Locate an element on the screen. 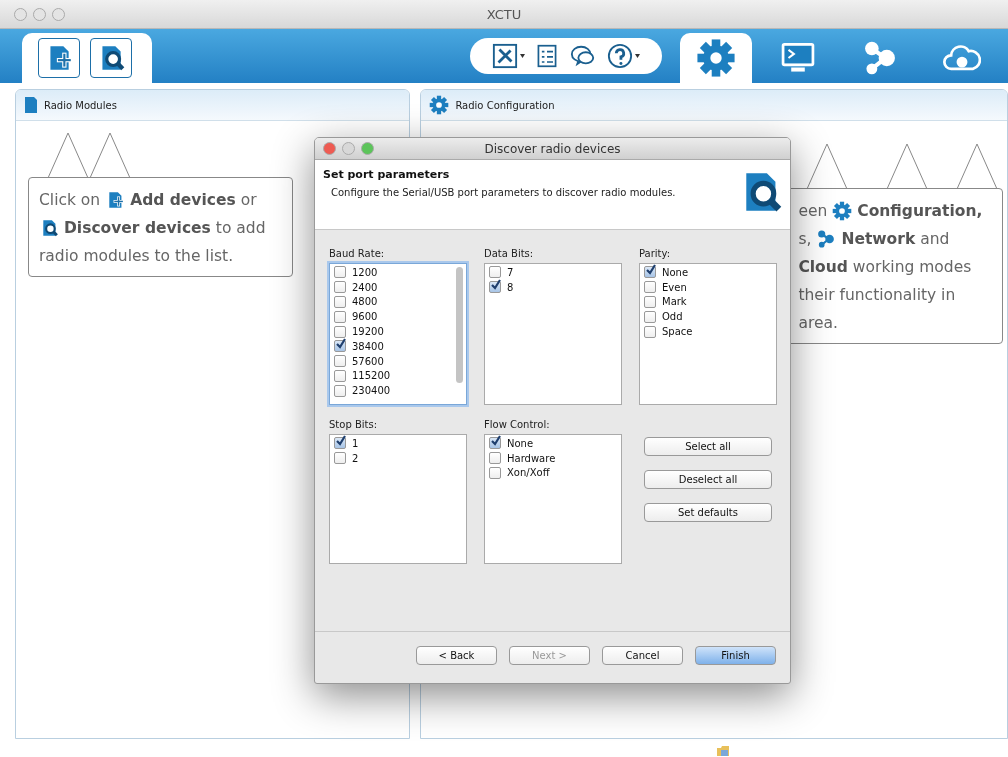 The image size is (1008, 757). callout-text: their is located at coordinates (816, 295).